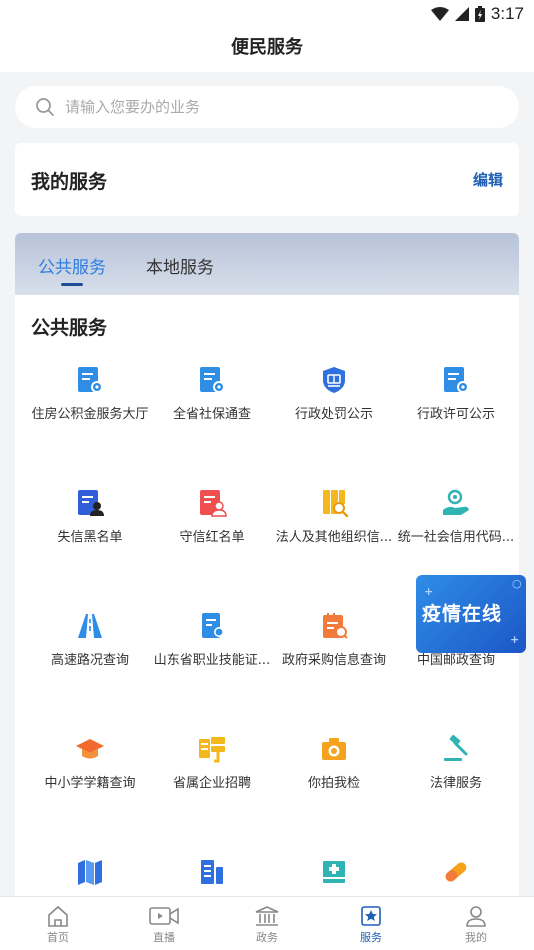 The height and width of the screenshot is (950, 534). Describe the element at coordinates (164, 916) in the screenshot. I see `video-icon` at that location.